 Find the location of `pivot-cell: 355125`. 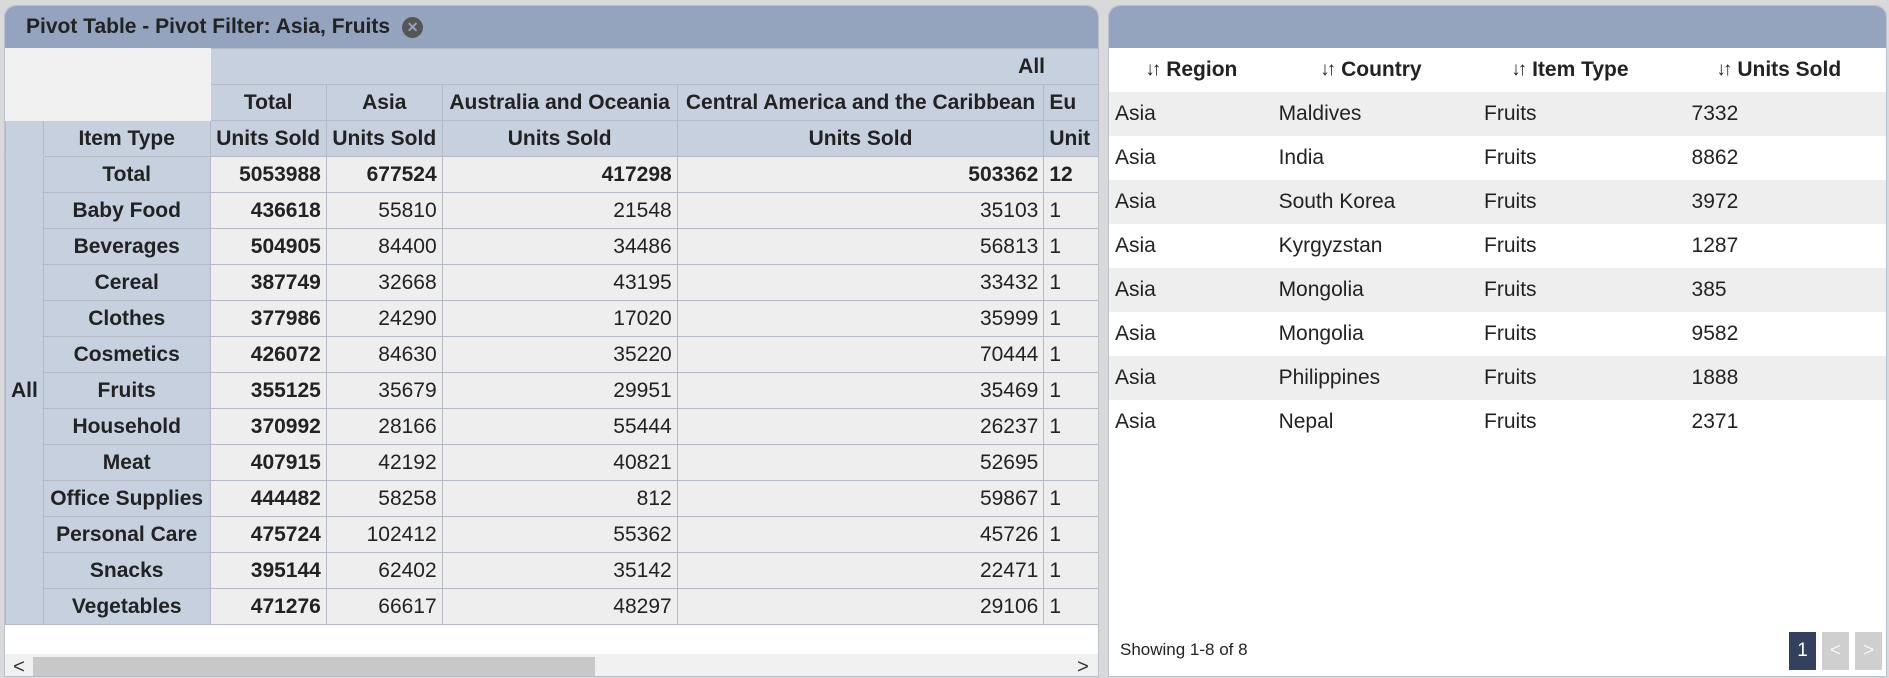

pivot-cell: 355125 is located at coordinates (268, 390).